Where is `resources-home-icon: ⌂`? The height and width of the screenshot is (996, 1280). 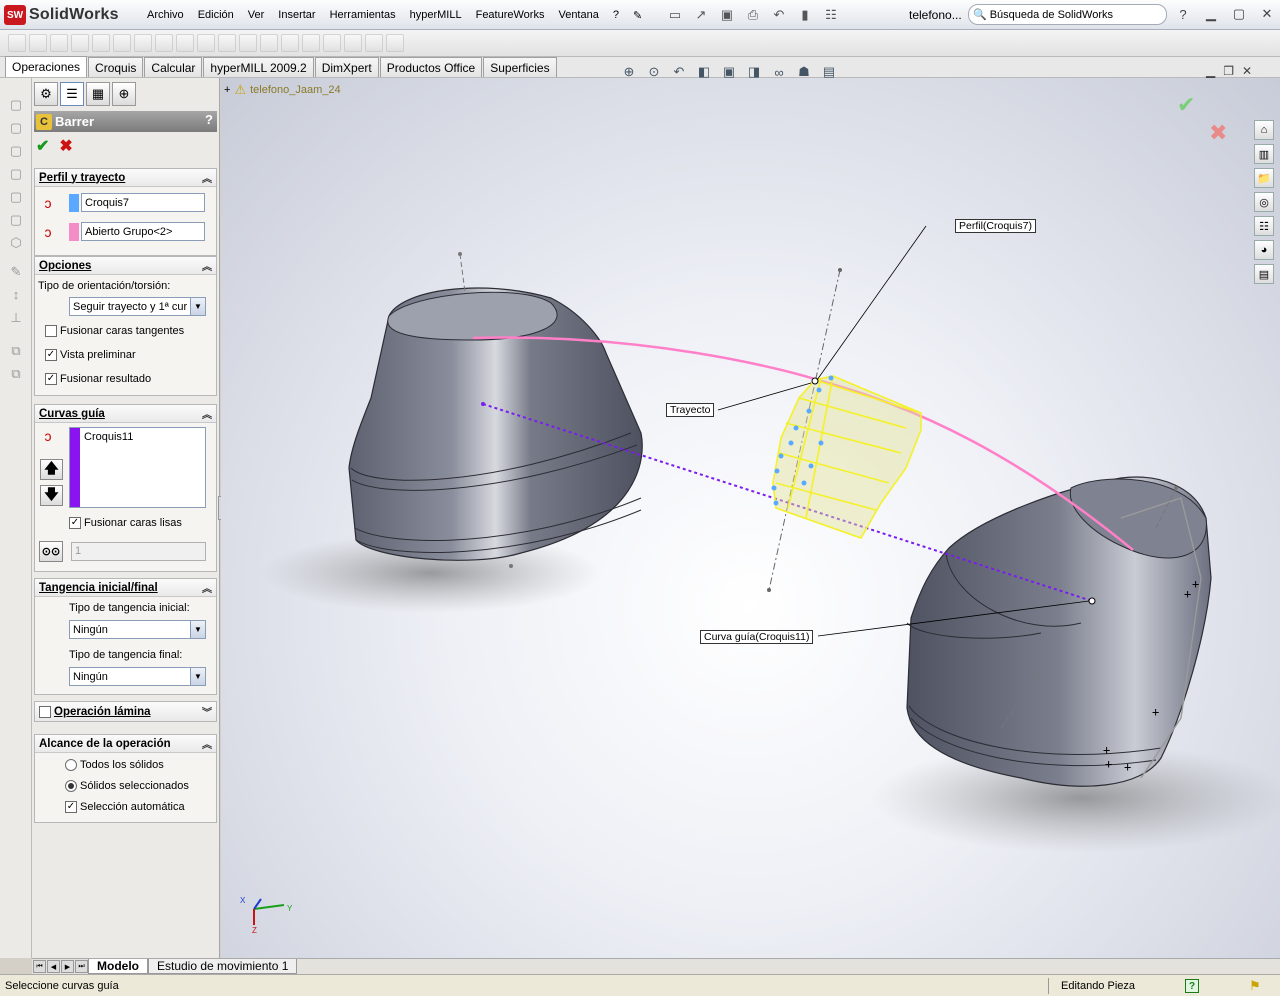 resources-home-icon: ⌂ is located at coordinates (1264, 130).